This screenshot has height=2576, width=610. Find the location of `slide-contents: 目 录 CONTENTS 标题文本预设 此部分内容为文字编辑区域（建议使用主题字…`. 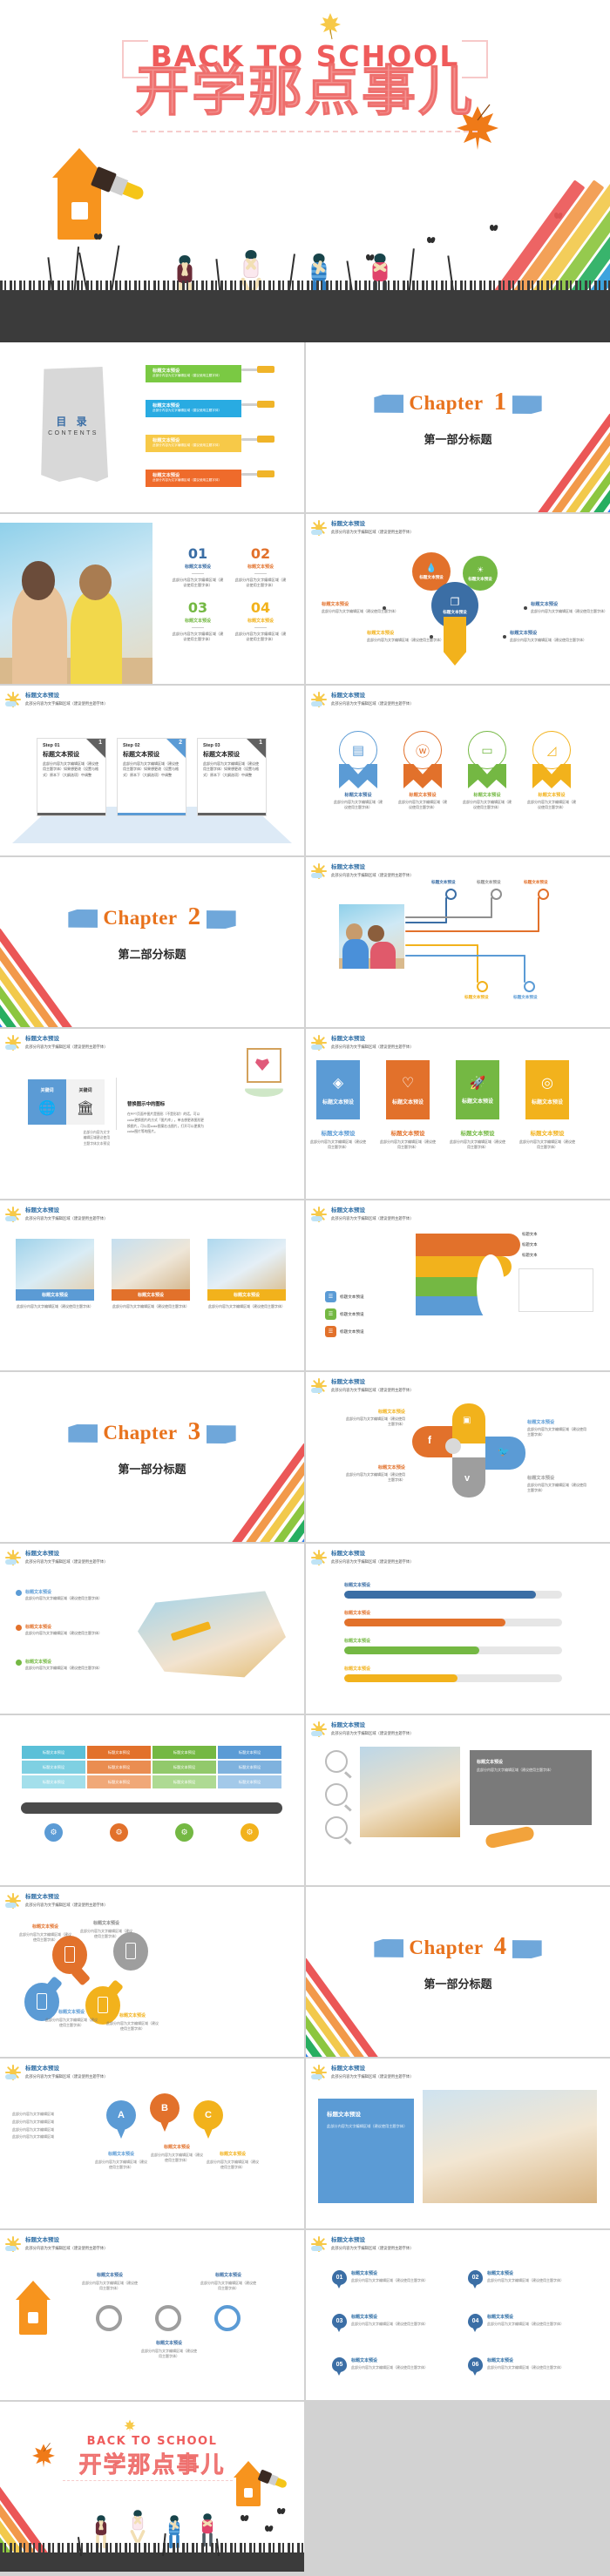

slide-contents: 目 录 CONTENTS 标题文本预设 此部分内容为文字编辑区域（建议使用主题字… is located at coordinates (152, 427).